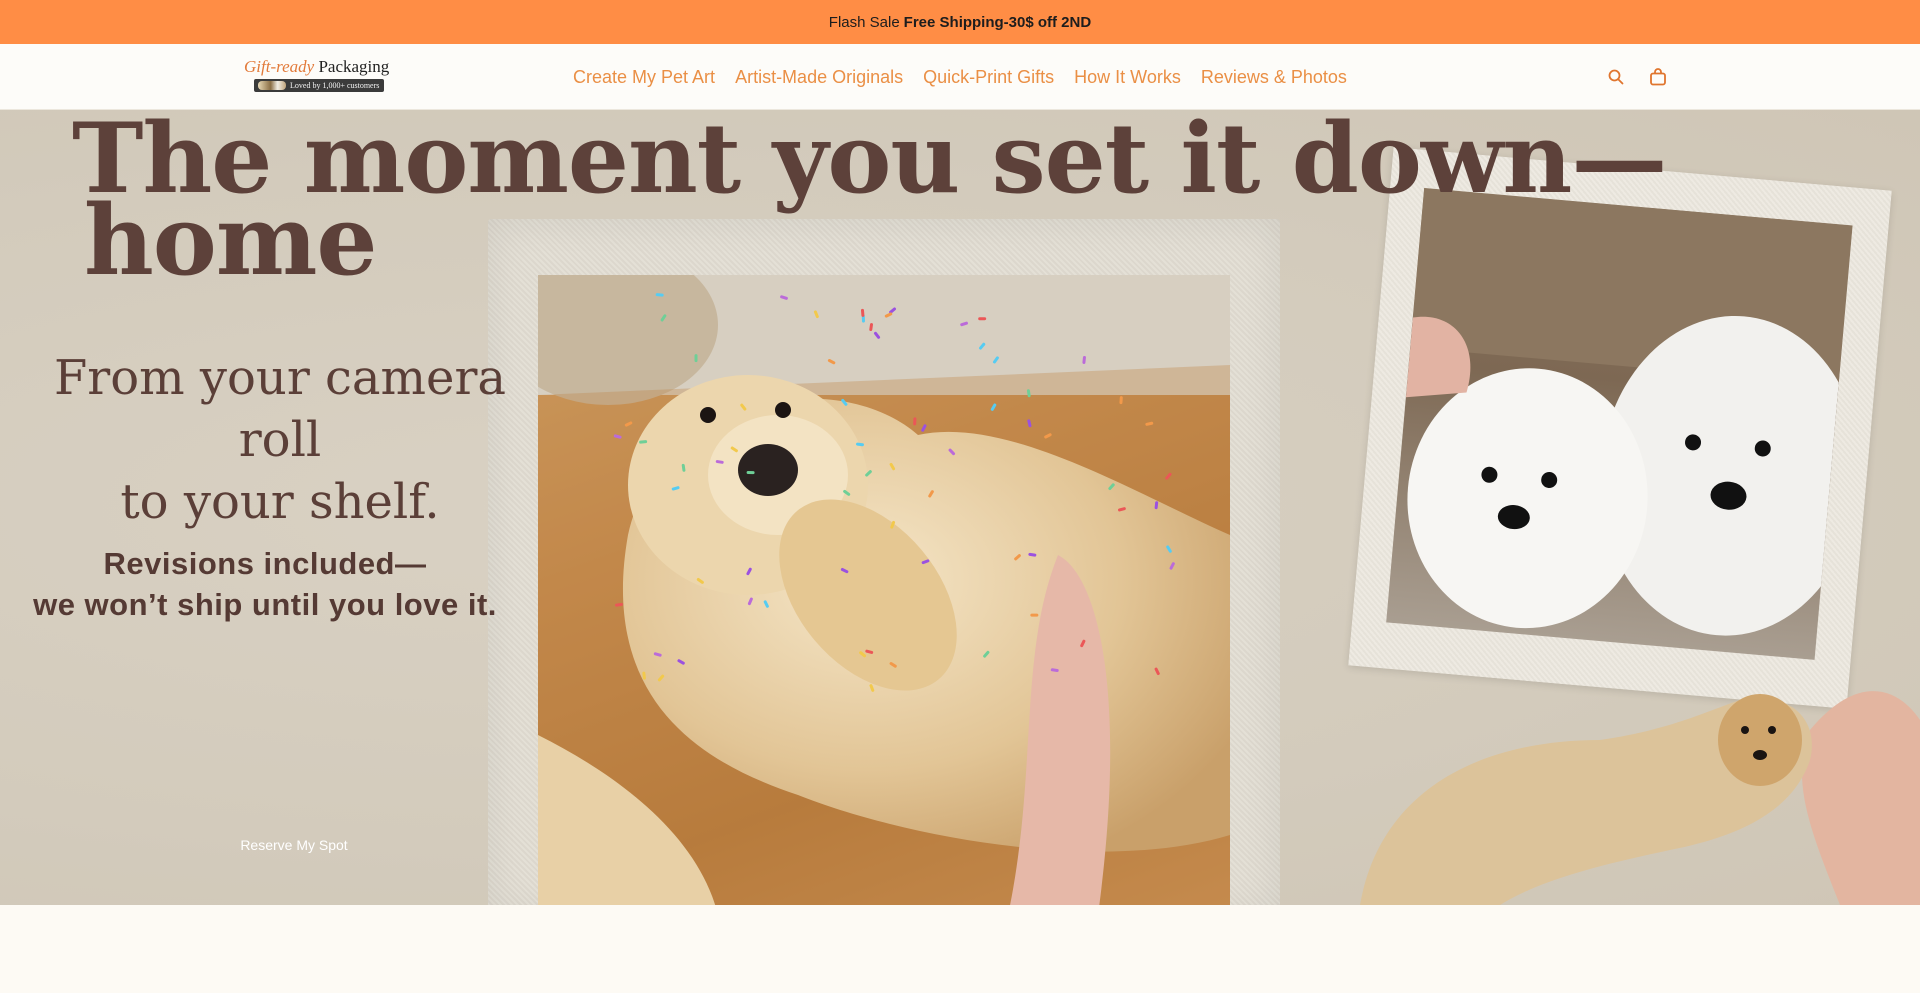  Describe the element at coordinates (869, 200) in the screenshot. I see `hero-headline: The moment you set it down— home` at that location.